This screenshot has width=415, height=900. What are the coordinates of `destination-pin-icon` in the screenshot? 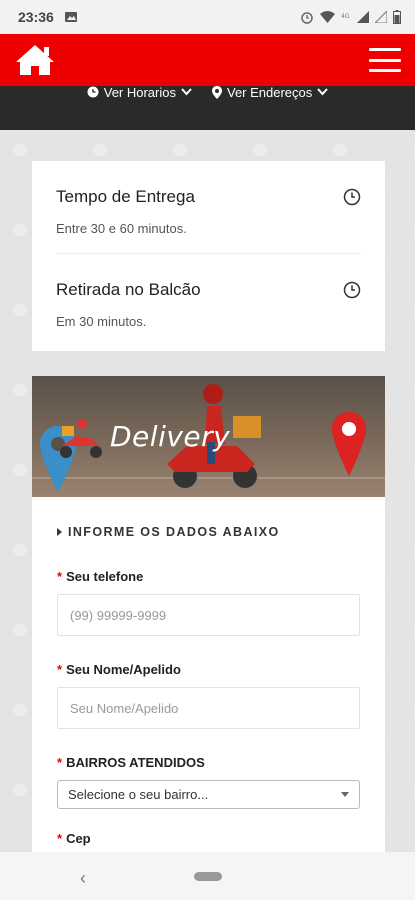 It's located at (349, 444).